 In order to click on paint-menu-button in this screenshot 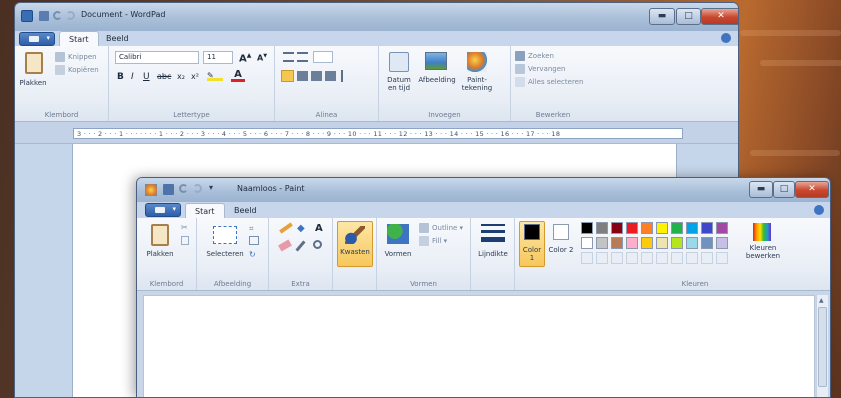, I will do `click(163, 210)`.